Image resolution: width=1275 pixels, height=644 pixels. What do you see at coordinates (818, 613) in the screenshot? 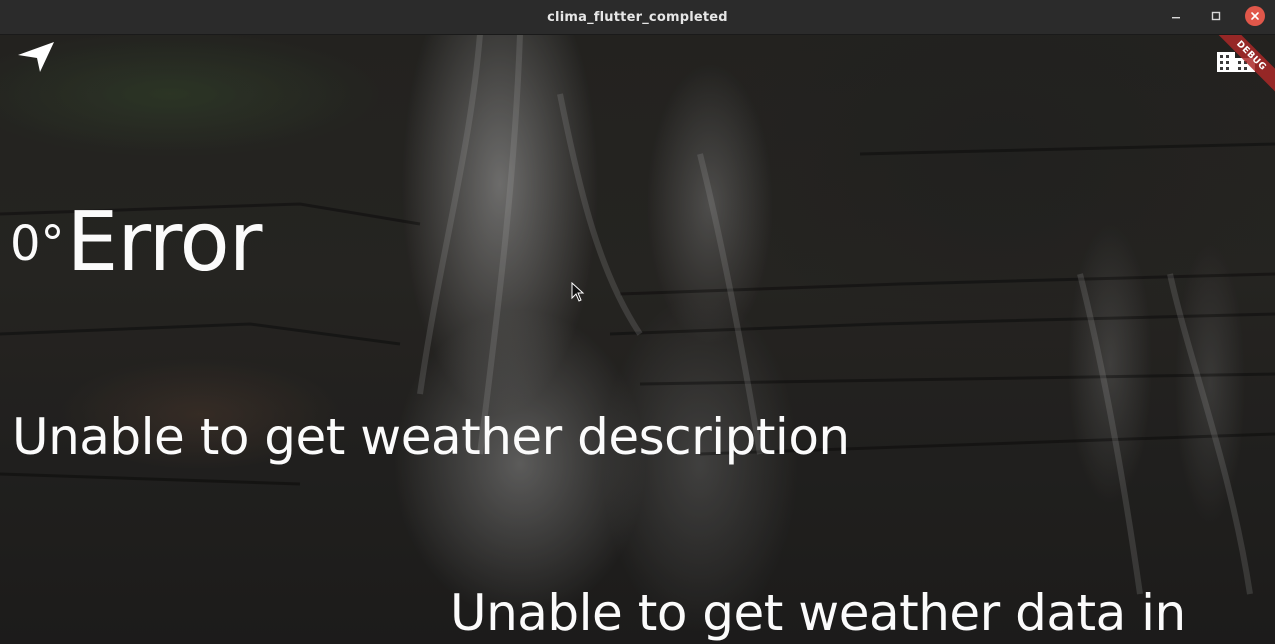
I see `weather-message: Unable to get weather data in` at bounding box center [818, 613].